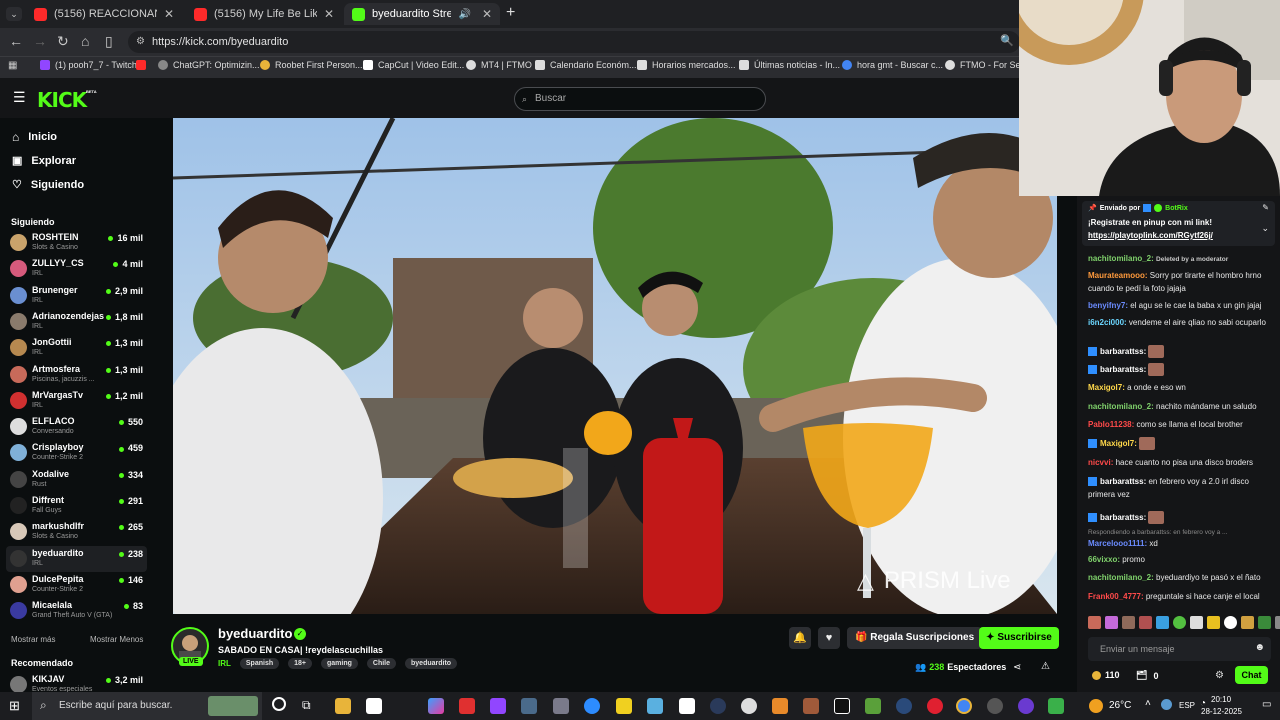 The height and width of the screenshot is (720, 1280). Describe the element at coordinates (76, 611) in the screenshot. I see `following-channel-micaelala: Micaelala Grand Theft Auto V (GTA) 83` at that location.